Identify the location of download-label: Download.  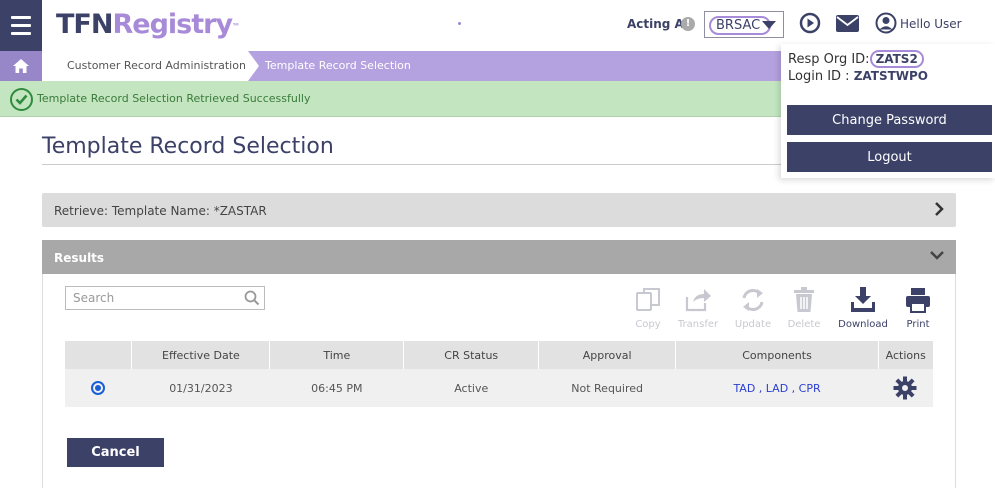
(863, 324).